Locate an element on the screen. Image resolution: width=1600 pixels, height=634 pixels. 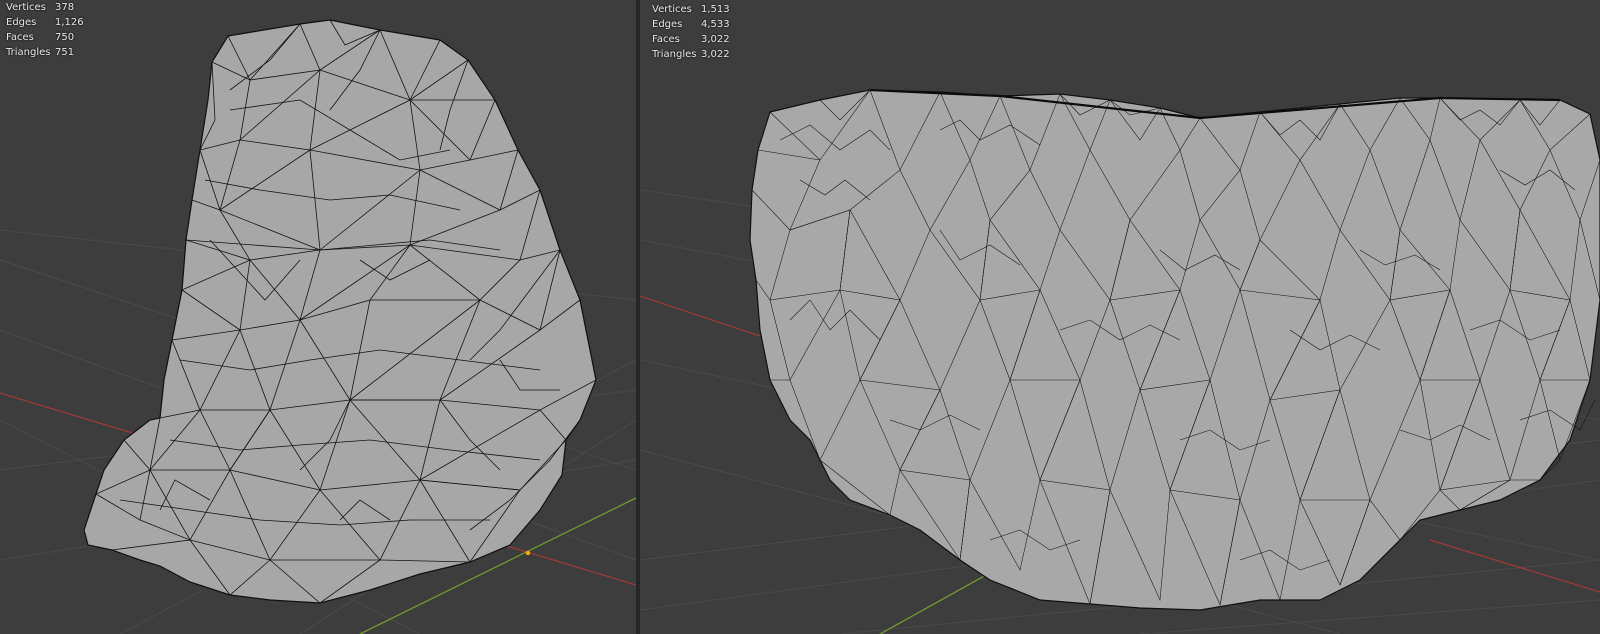
stat-value: 1,126 is located at coordinates (69, 22).